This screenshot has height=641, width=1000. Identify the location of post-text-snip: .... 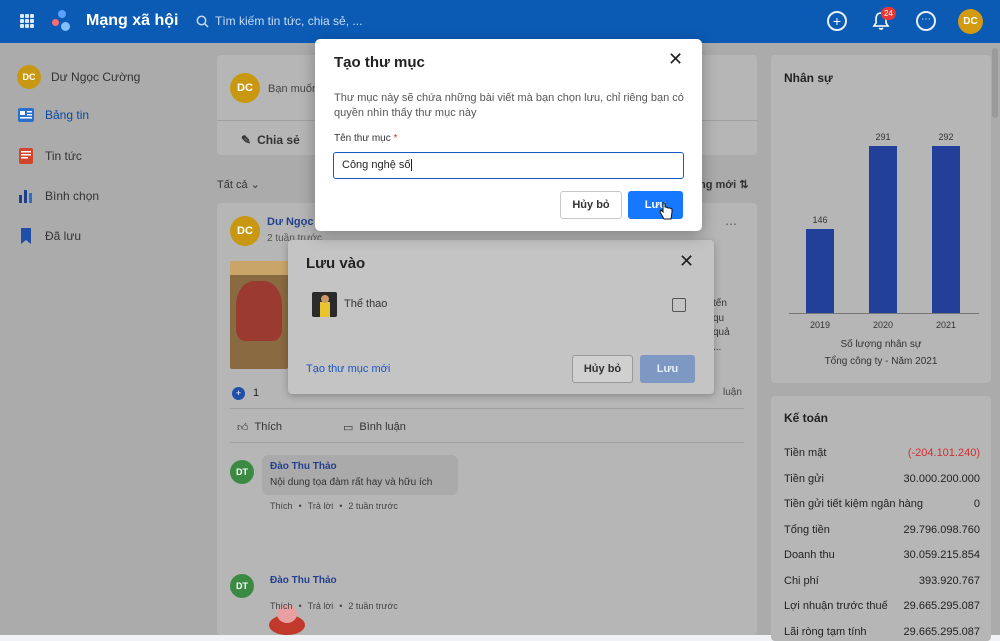
(717, 347).